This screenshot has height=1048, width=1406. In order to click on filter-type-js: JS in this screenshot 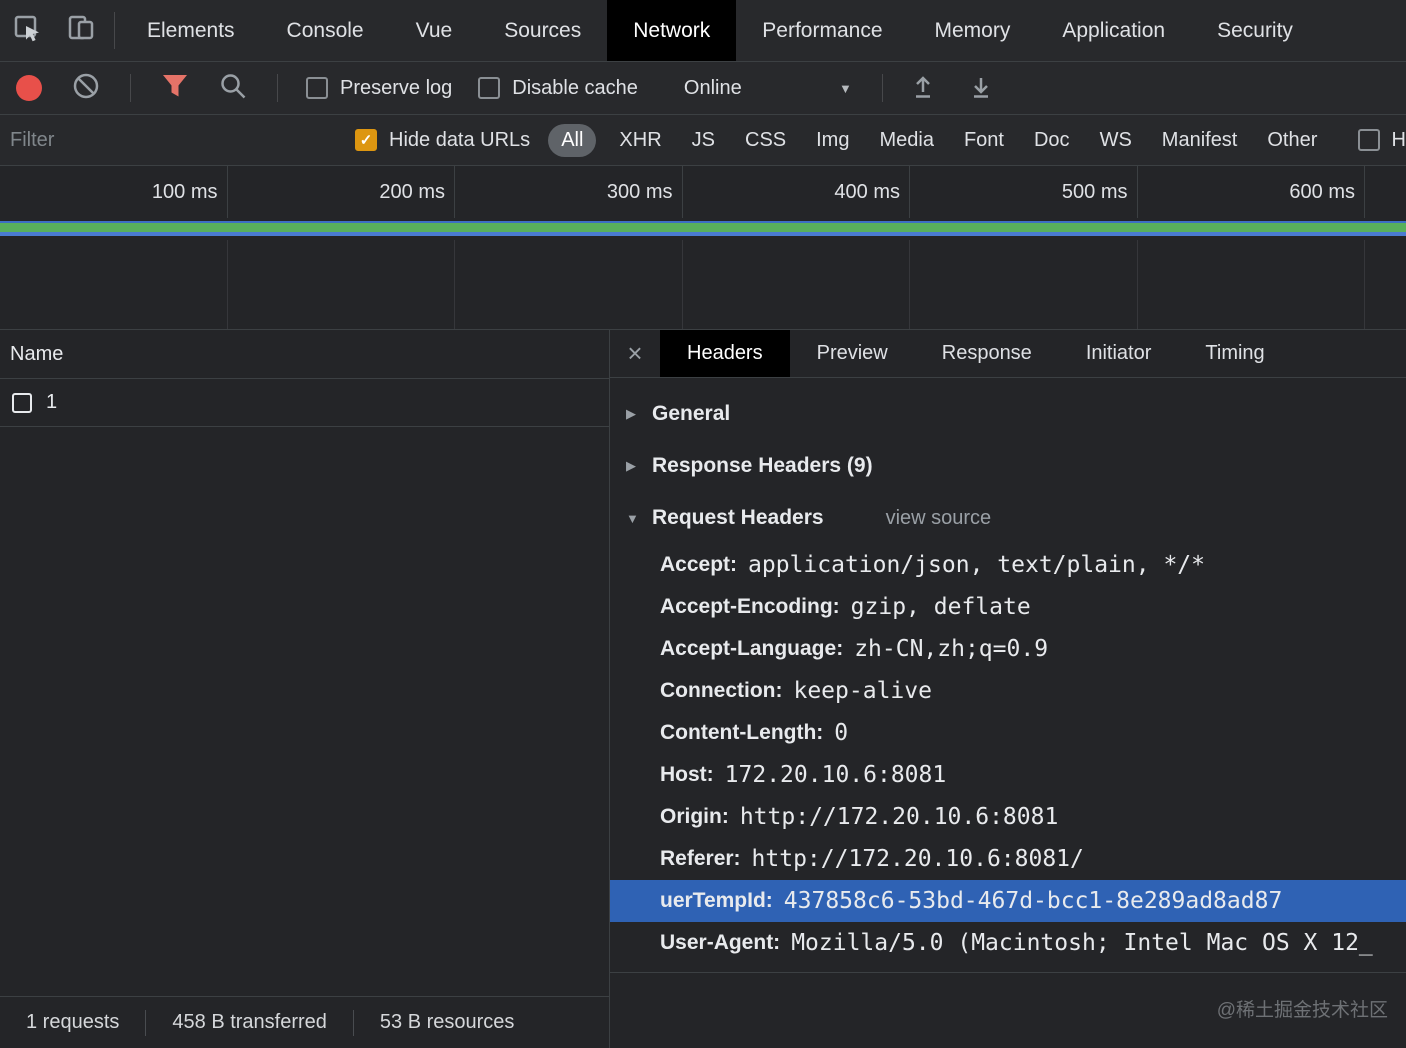, I will do `click(703, 140)`.